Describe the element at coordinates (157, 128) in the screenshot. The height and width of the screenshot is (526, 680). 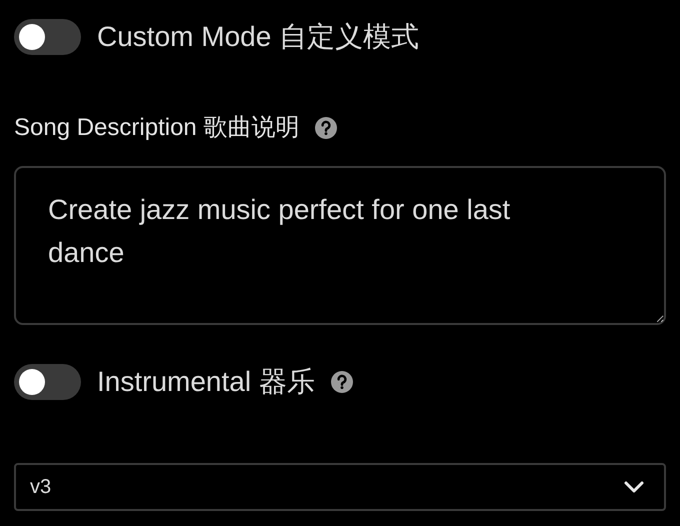
I see `field-label: Song Description 歌曲说明` at that location.